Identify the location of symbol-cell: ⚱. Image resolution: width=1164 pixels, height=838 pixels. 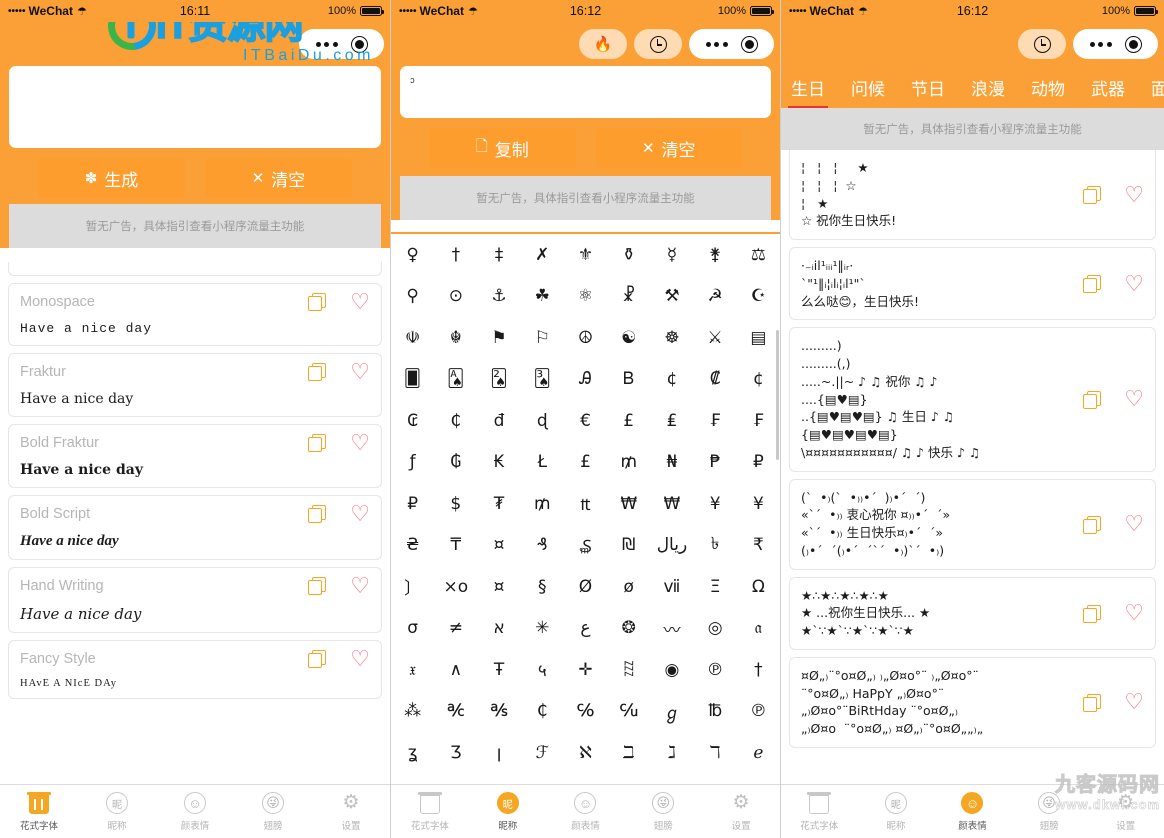
(628, 255).